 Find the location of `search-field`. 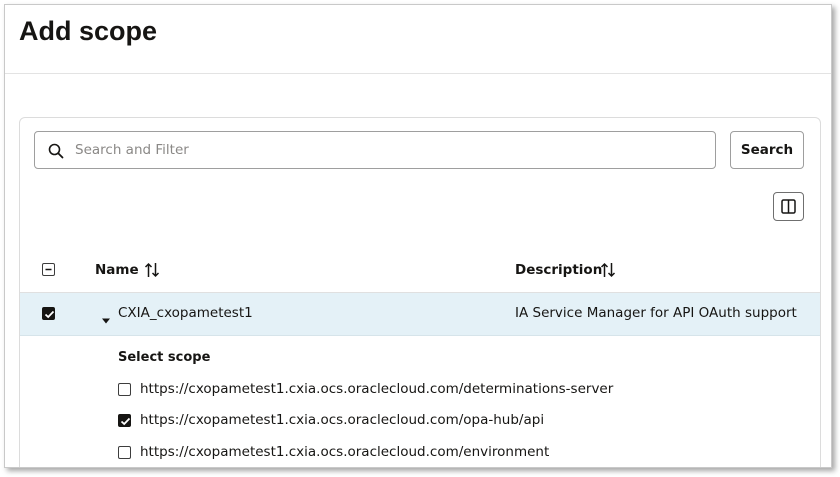

search-field is located at coordinates (375, 150).